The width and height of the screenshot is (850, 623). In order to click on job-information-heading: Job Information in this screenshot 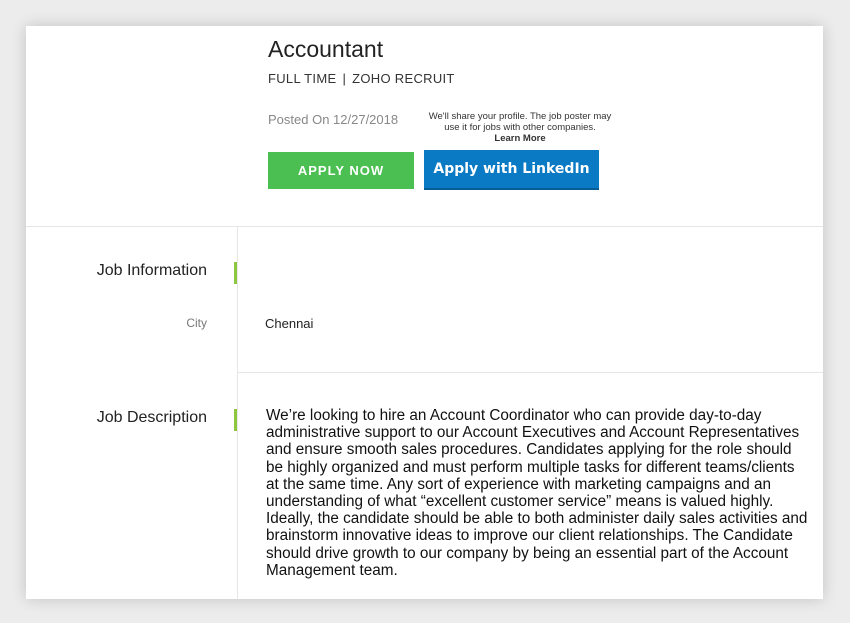, I will do `click(151, 270)`.